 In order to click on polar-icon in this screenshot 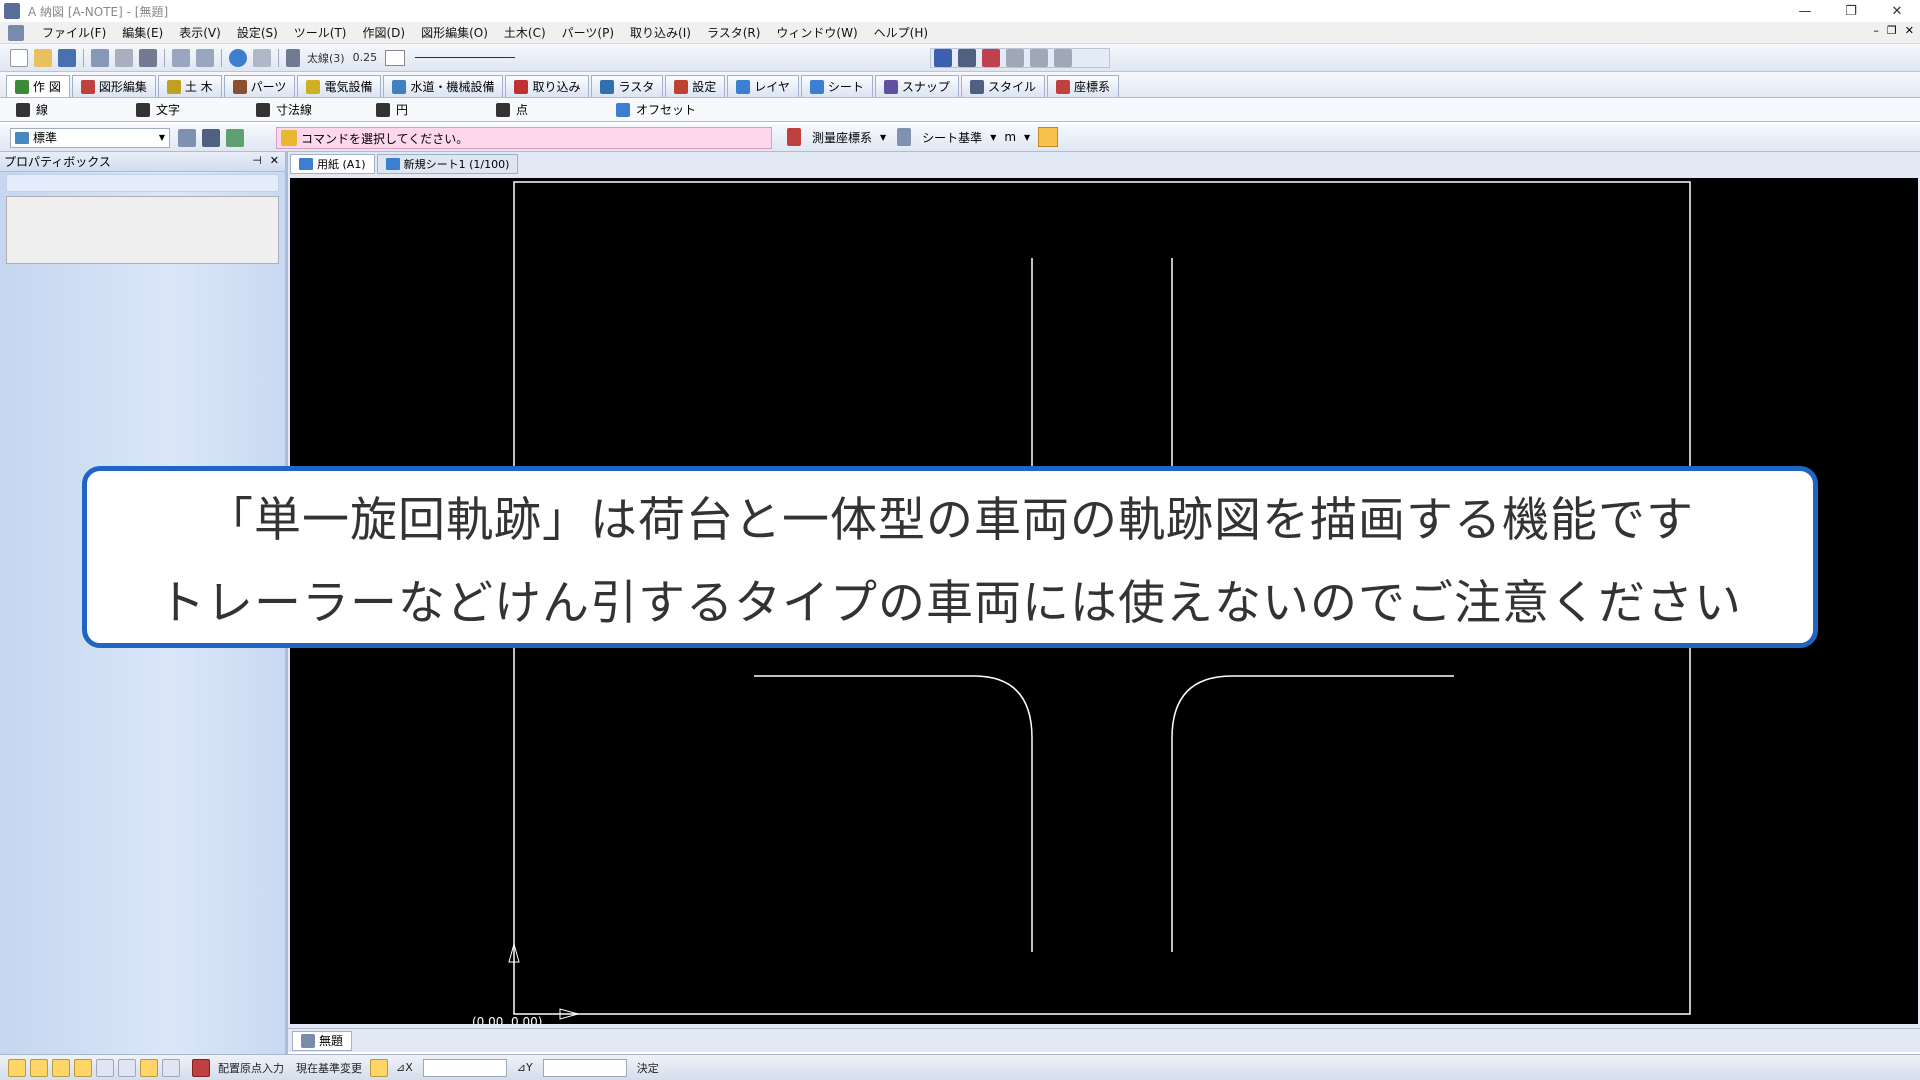, I will do `click(83, 1067)`.